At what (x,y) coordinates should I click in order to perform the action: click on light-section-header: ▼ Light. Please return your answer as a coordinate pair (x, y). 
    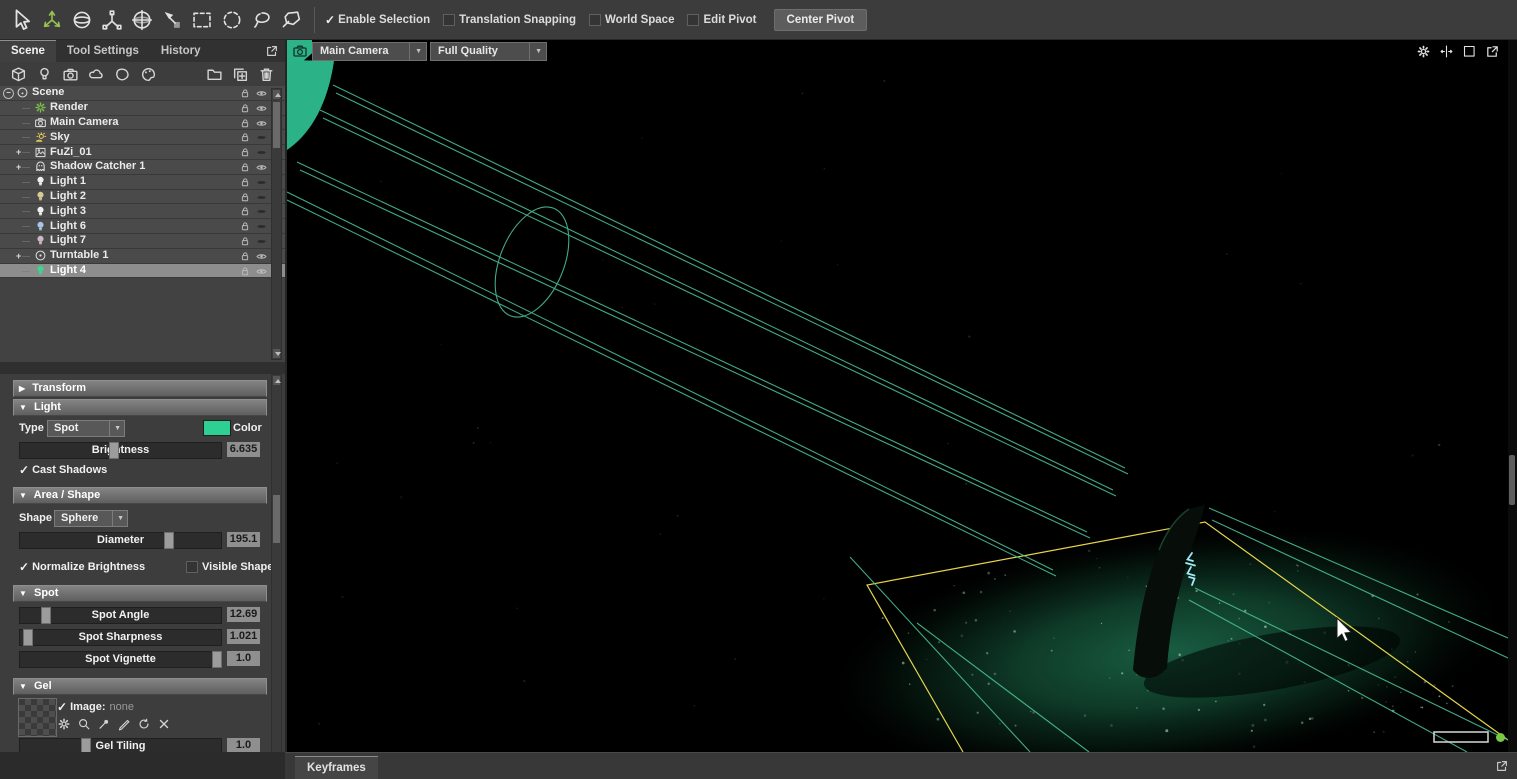
    Looking at the image, I should click on (140, 407).